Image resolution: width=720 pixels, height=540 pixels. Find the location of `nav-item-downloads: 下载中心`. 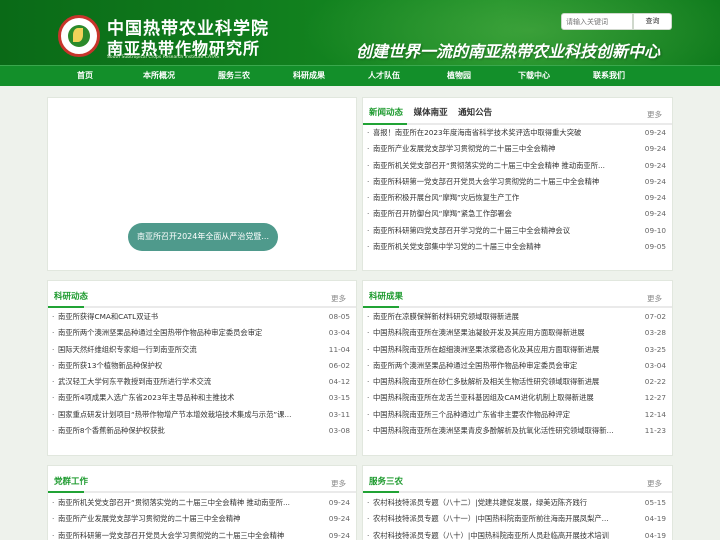

nav-item-downloads: 下载中心 is located at coordinates (534, 76).